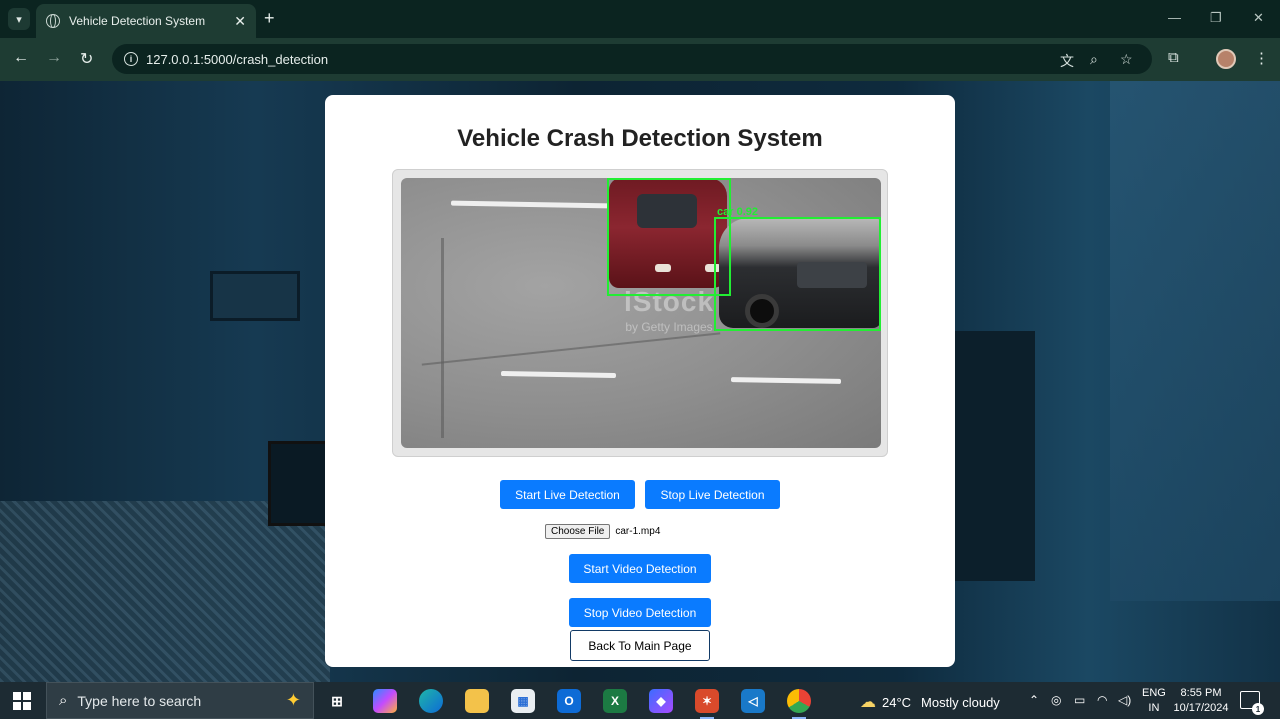  I want to click on region-code: IN, so click(1154, 708).